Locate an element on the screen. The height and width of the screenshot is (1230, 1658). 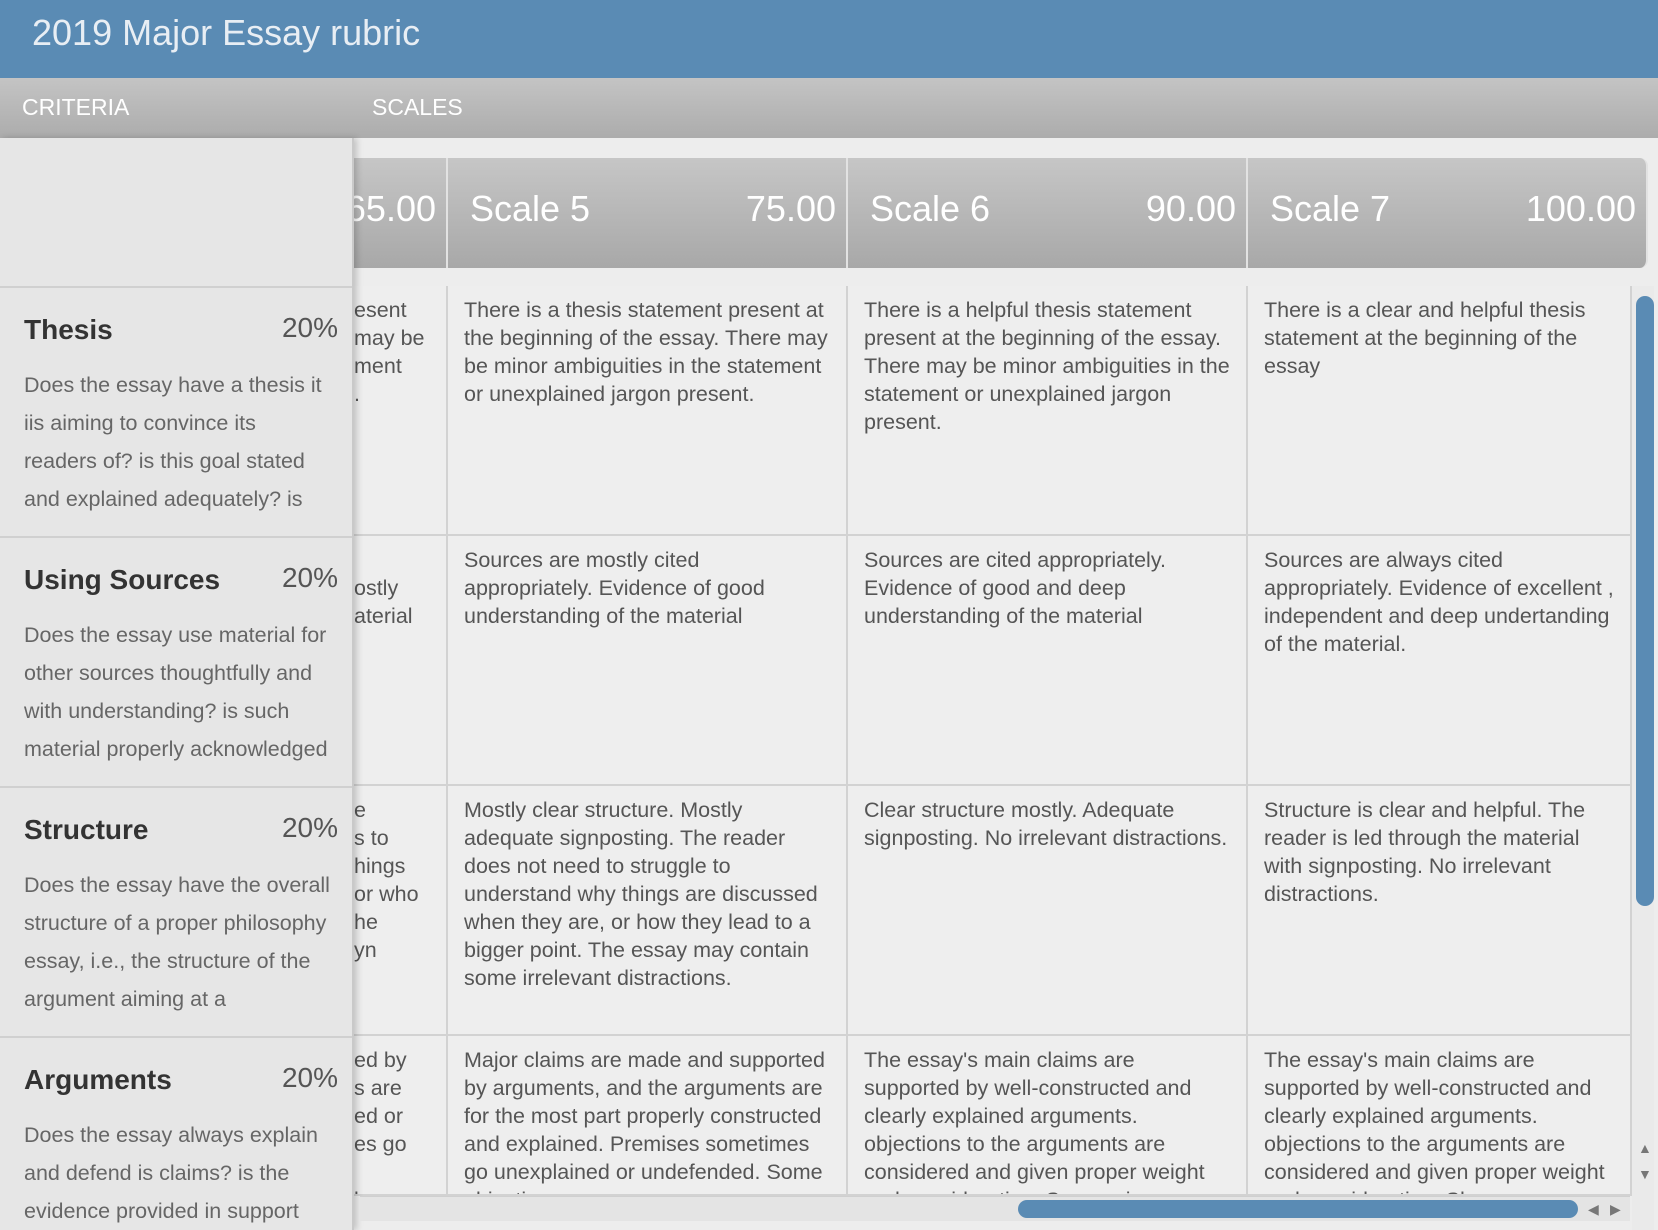
vertical-scroll-thumb is located at coordinates (1645, 601).